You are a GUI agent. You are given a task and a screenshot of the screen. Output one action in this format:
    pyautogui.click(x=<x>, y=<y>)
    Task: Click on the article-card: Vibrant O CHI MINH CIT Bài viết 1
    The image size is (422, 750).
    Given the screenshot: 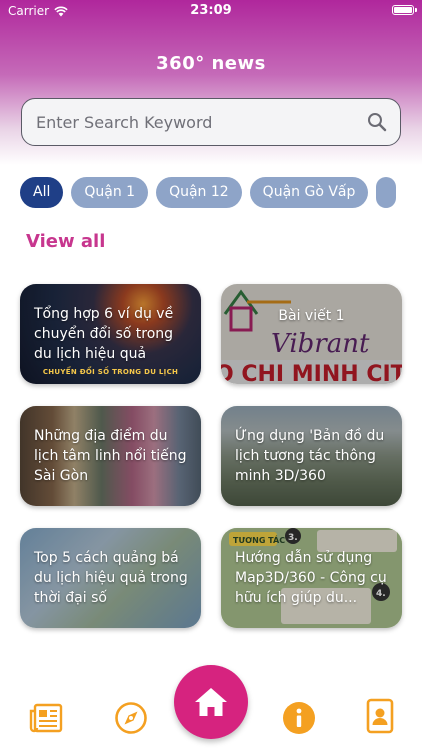 What is the action you would take?
    pyautogui.click(x=311, y=334)
    